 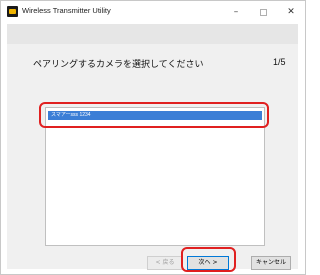 I want to click on annotation-highlight-next, so click(x=208, y=259).